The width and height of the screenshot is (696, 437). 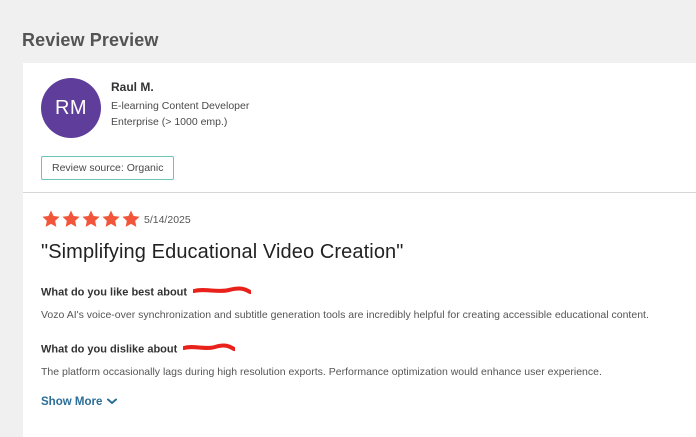 What do you see at coordinates (112, 402) in the screenshot?
I see `chevron-down-icon` at bounding box center [112, 402].